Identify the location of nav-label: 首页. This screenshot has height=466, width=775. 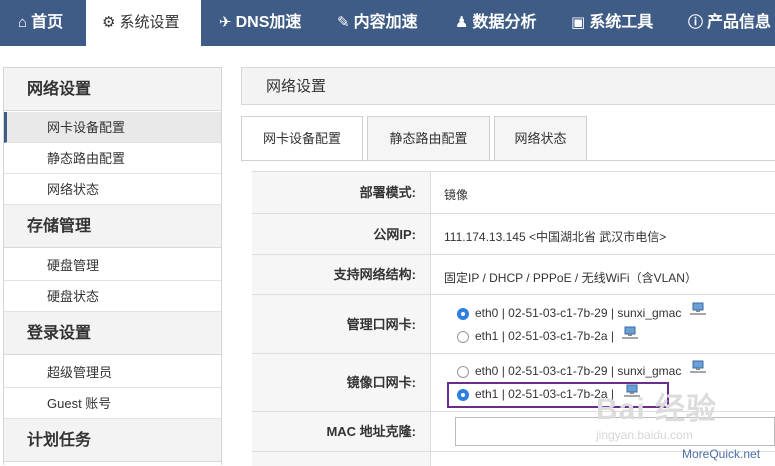
(47, 22).